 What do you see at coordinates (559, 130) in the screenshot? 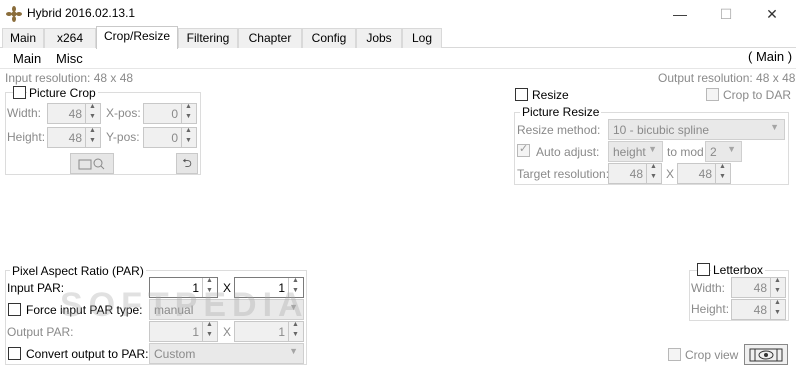
I see `resize-method-label: Resize method:` at bounding box center [559, 130].